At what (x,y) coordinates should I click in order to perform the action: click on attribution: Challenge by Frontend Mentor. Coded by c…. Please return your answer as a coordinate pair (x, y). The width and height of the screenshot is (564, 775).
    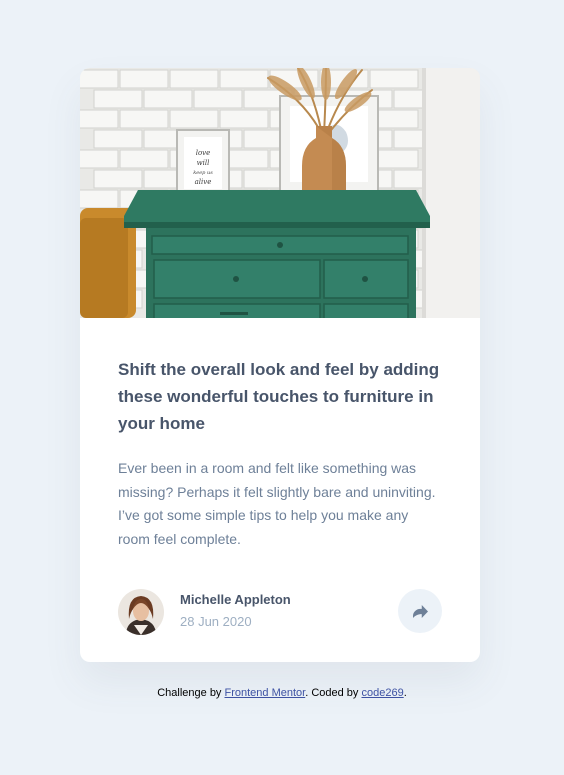
    Looking at the image, I should click on (282, 693).